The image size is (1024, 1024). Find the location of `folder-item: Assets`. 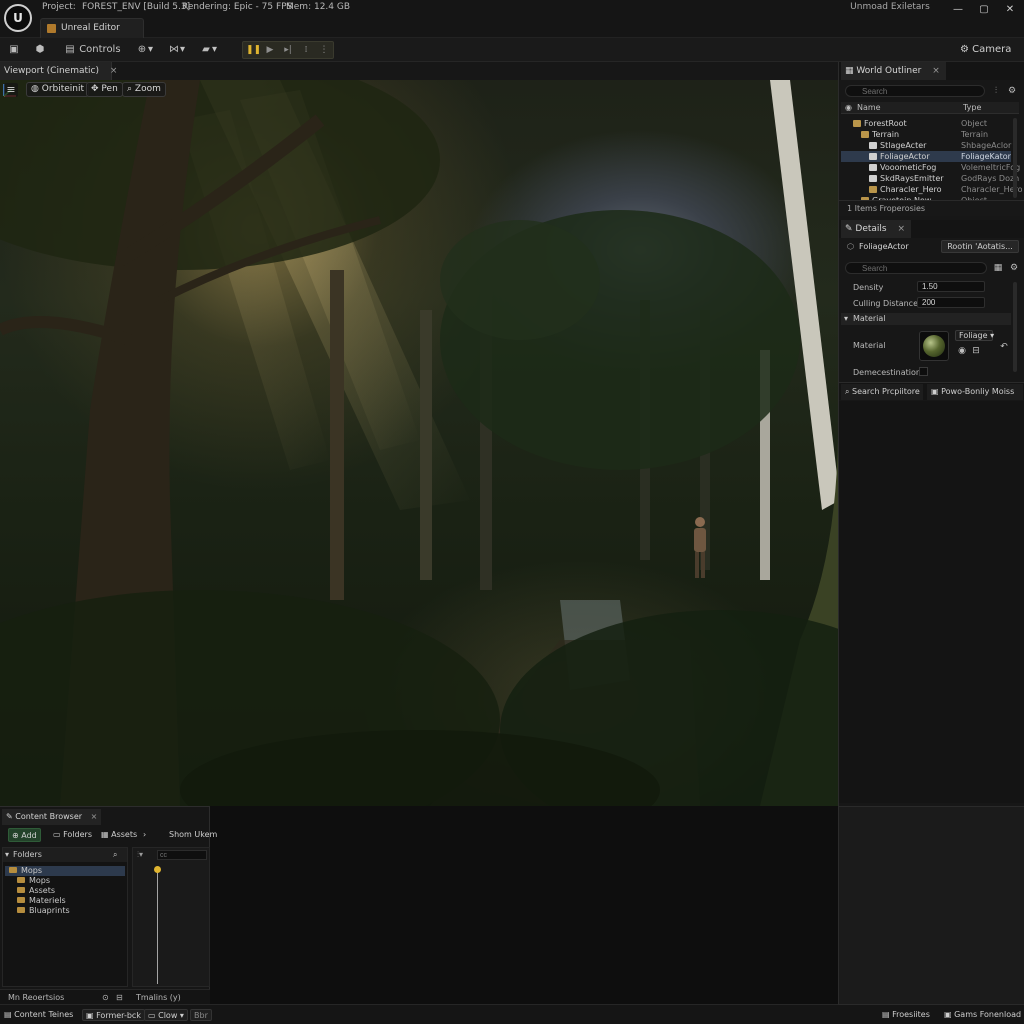

folder-item: Assets is located at coordinates (65, 891).